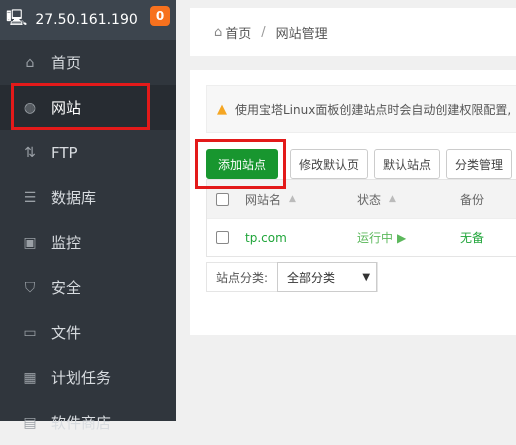 The image size is (516, 445). I want to click on shield-icon: ⛉, so click(30, 287).